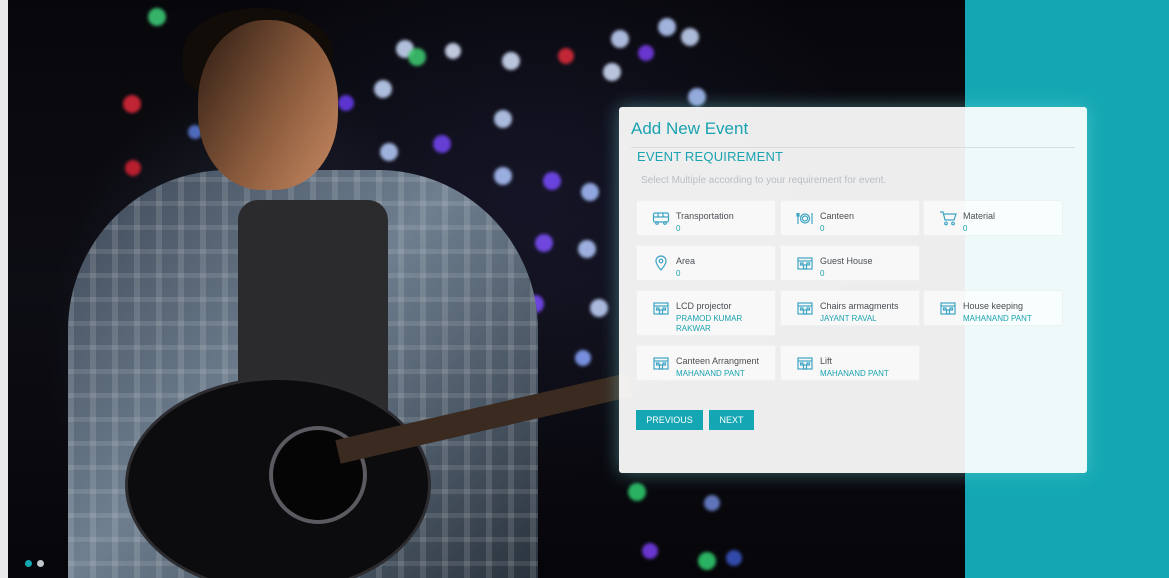 This screenshot has height=578, width=1169. I want to click on requirement-label: Canteen Arrangment, so click(718, 361).